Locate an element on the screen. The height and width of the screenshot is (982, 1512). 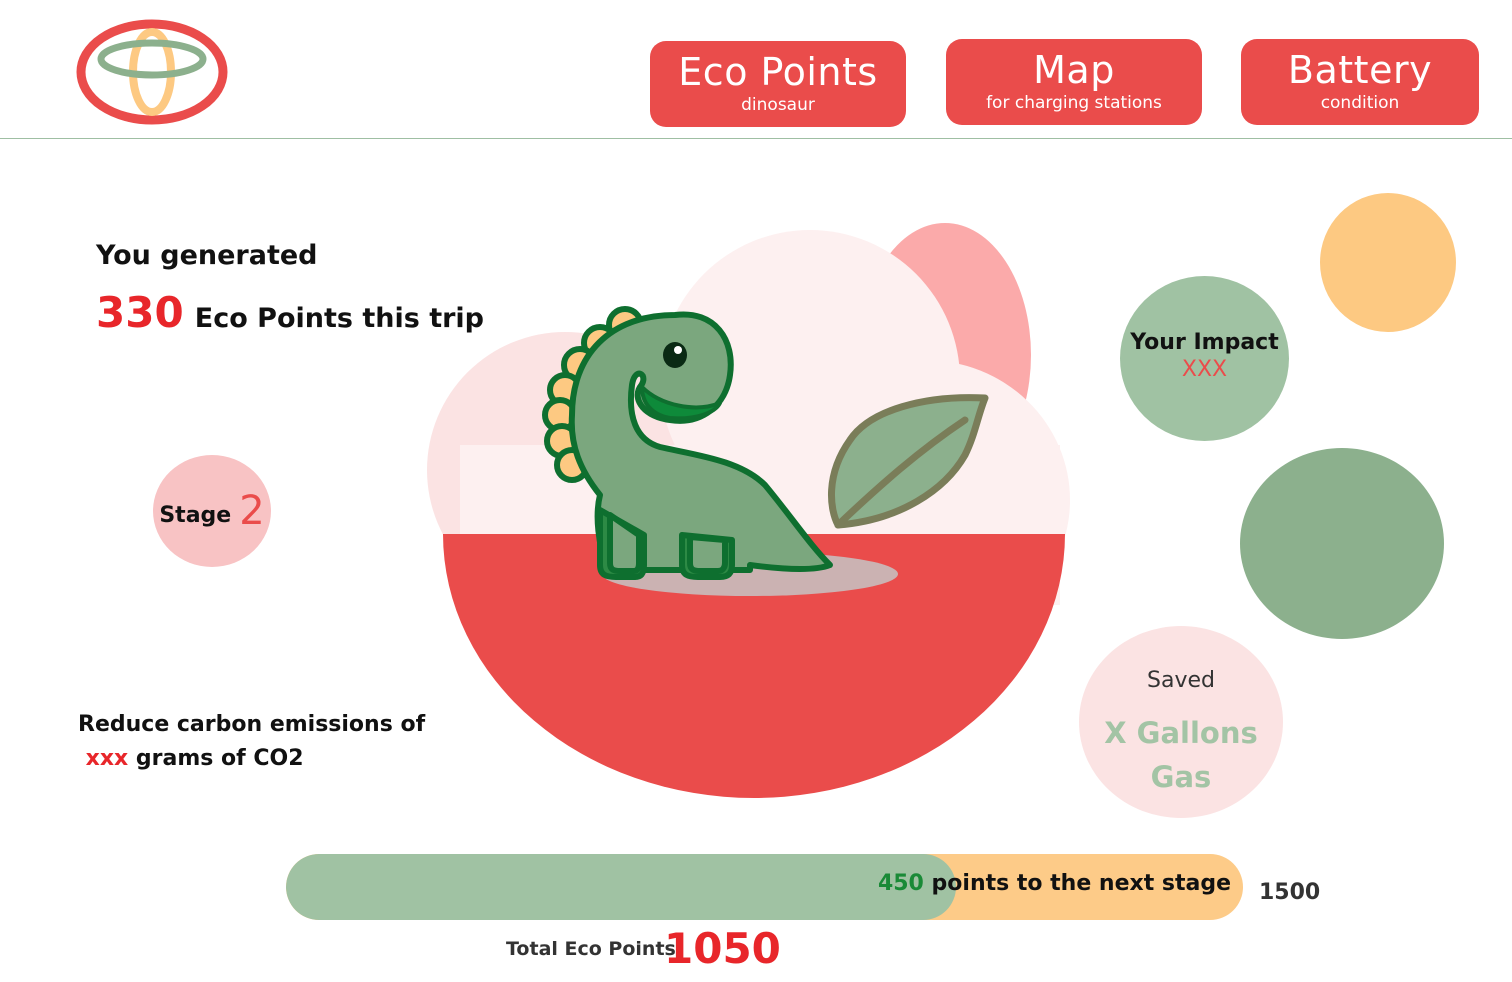
carbon-reduction-line2: xxx grams of CO2 is located at coordinates (258, 759).